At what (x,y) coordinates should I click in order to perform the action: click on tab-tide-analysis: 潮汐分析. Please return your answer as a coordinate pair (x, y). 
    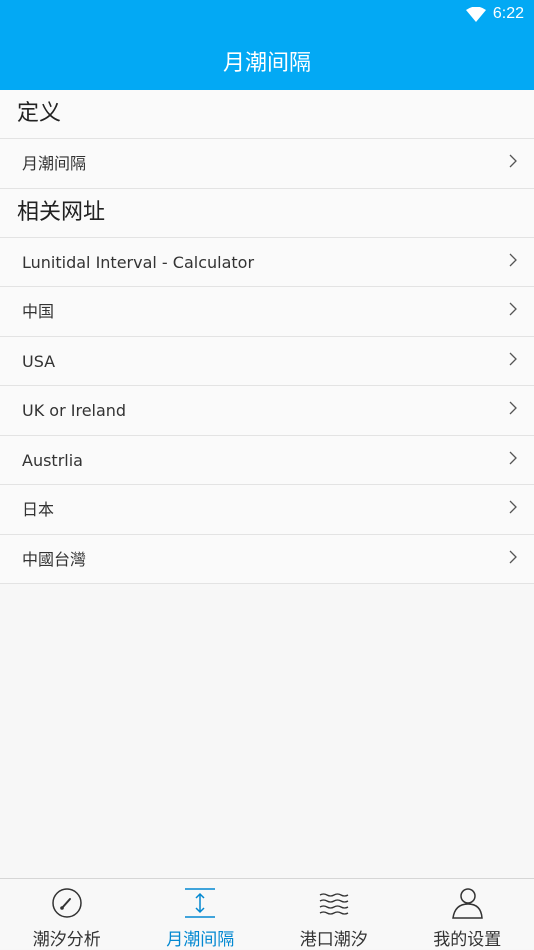
    Looking at the image, I should click on (67, 914).